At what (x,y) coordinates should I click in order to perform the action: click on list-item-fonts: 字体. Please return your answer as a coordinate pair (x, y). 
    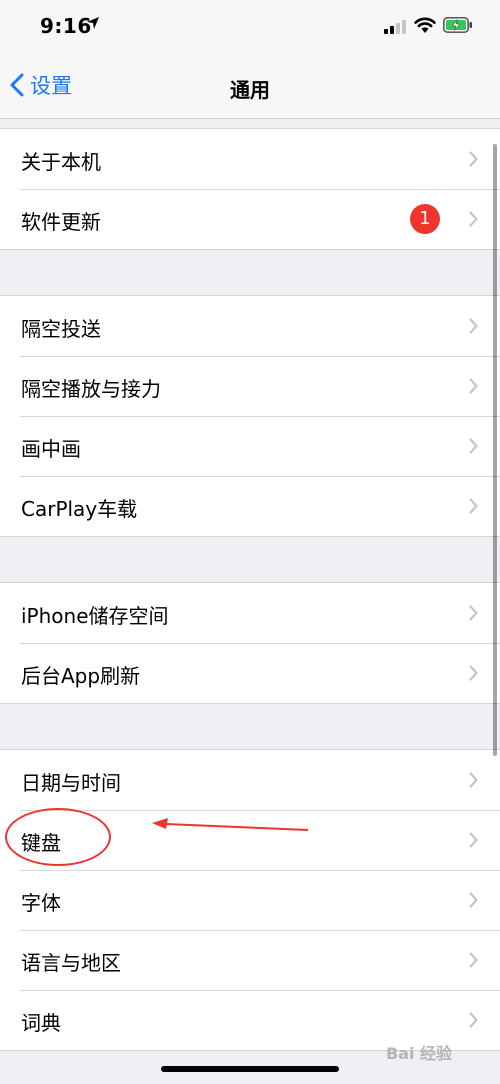
    Looking at the image, I should click on (250, 900).